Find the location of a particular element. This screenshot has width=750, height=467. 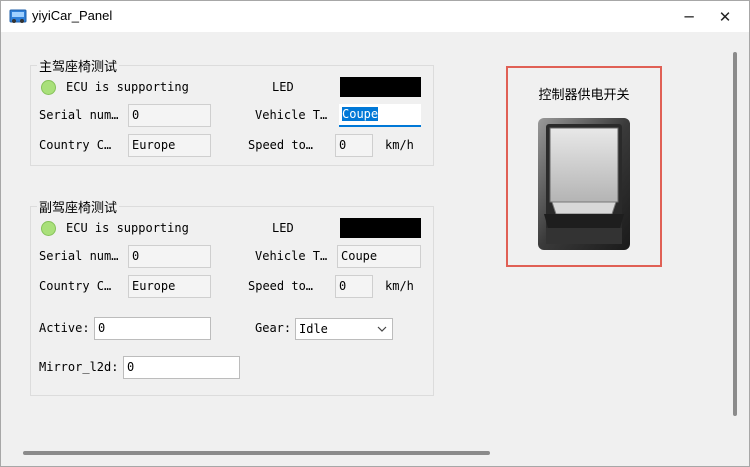

driver-ecu-status-label: ECU is supporting is located at coordinates (127, 87).